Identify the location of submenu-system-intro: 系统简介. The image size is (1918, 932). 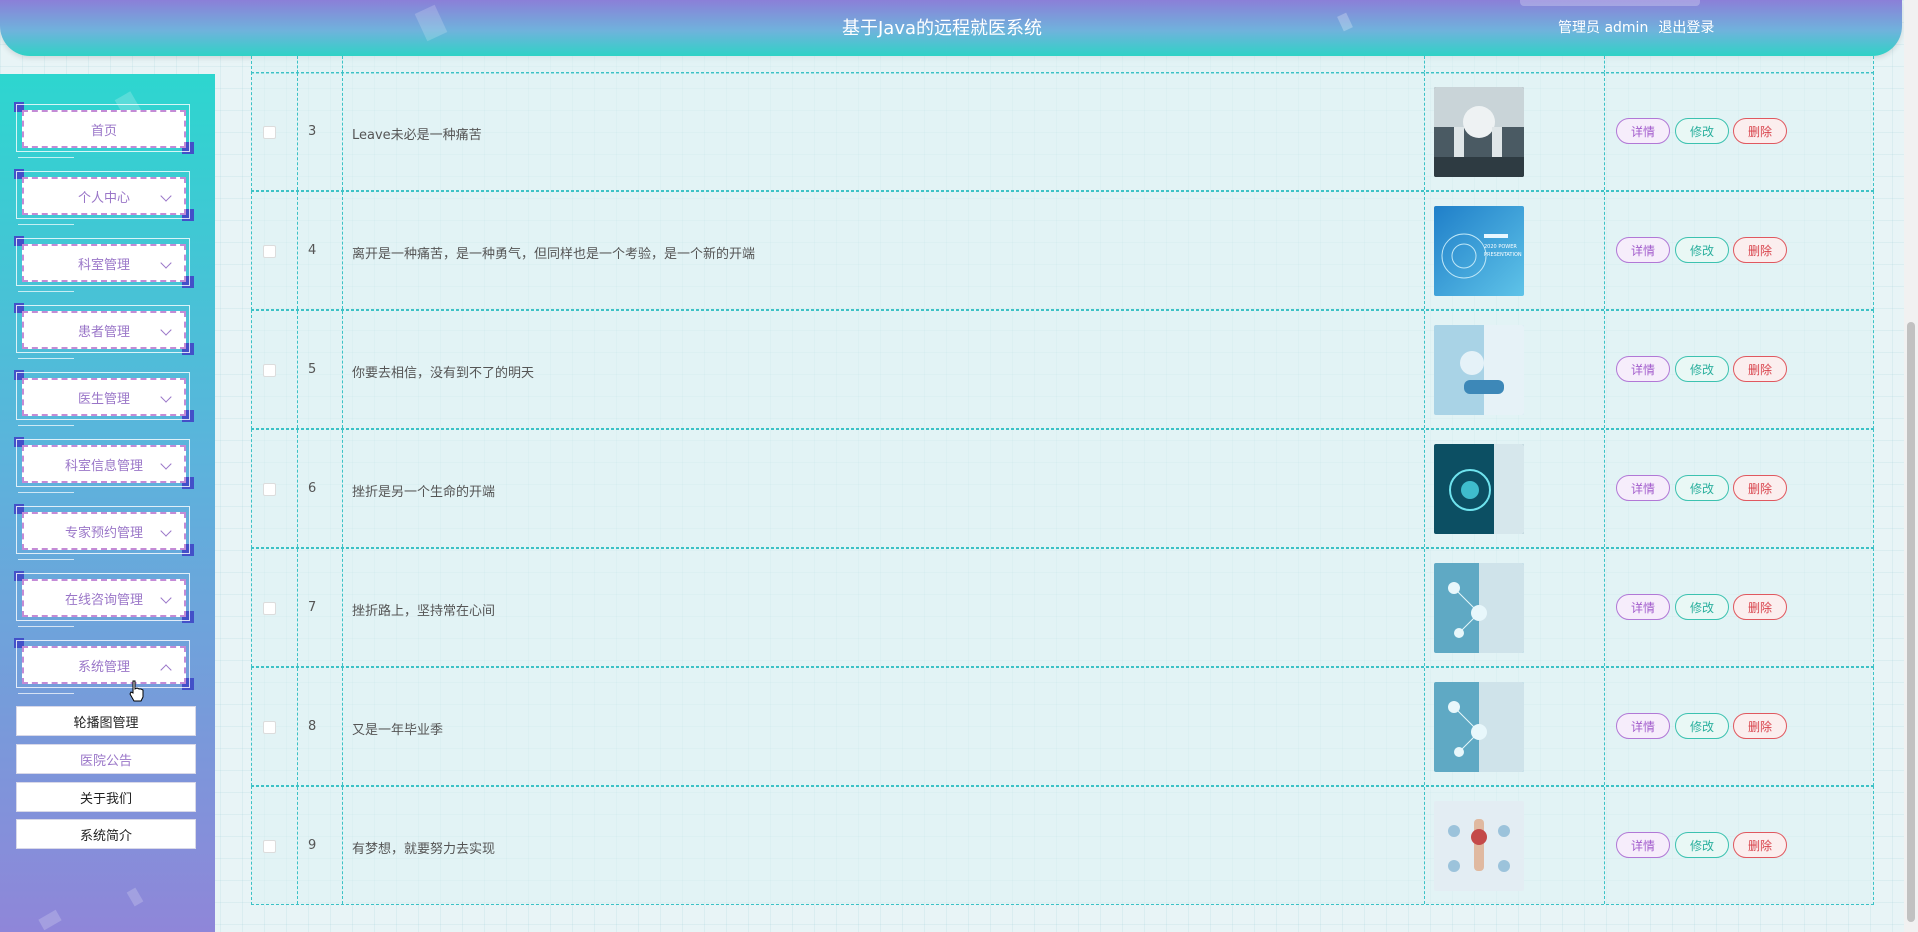
(106, 834).